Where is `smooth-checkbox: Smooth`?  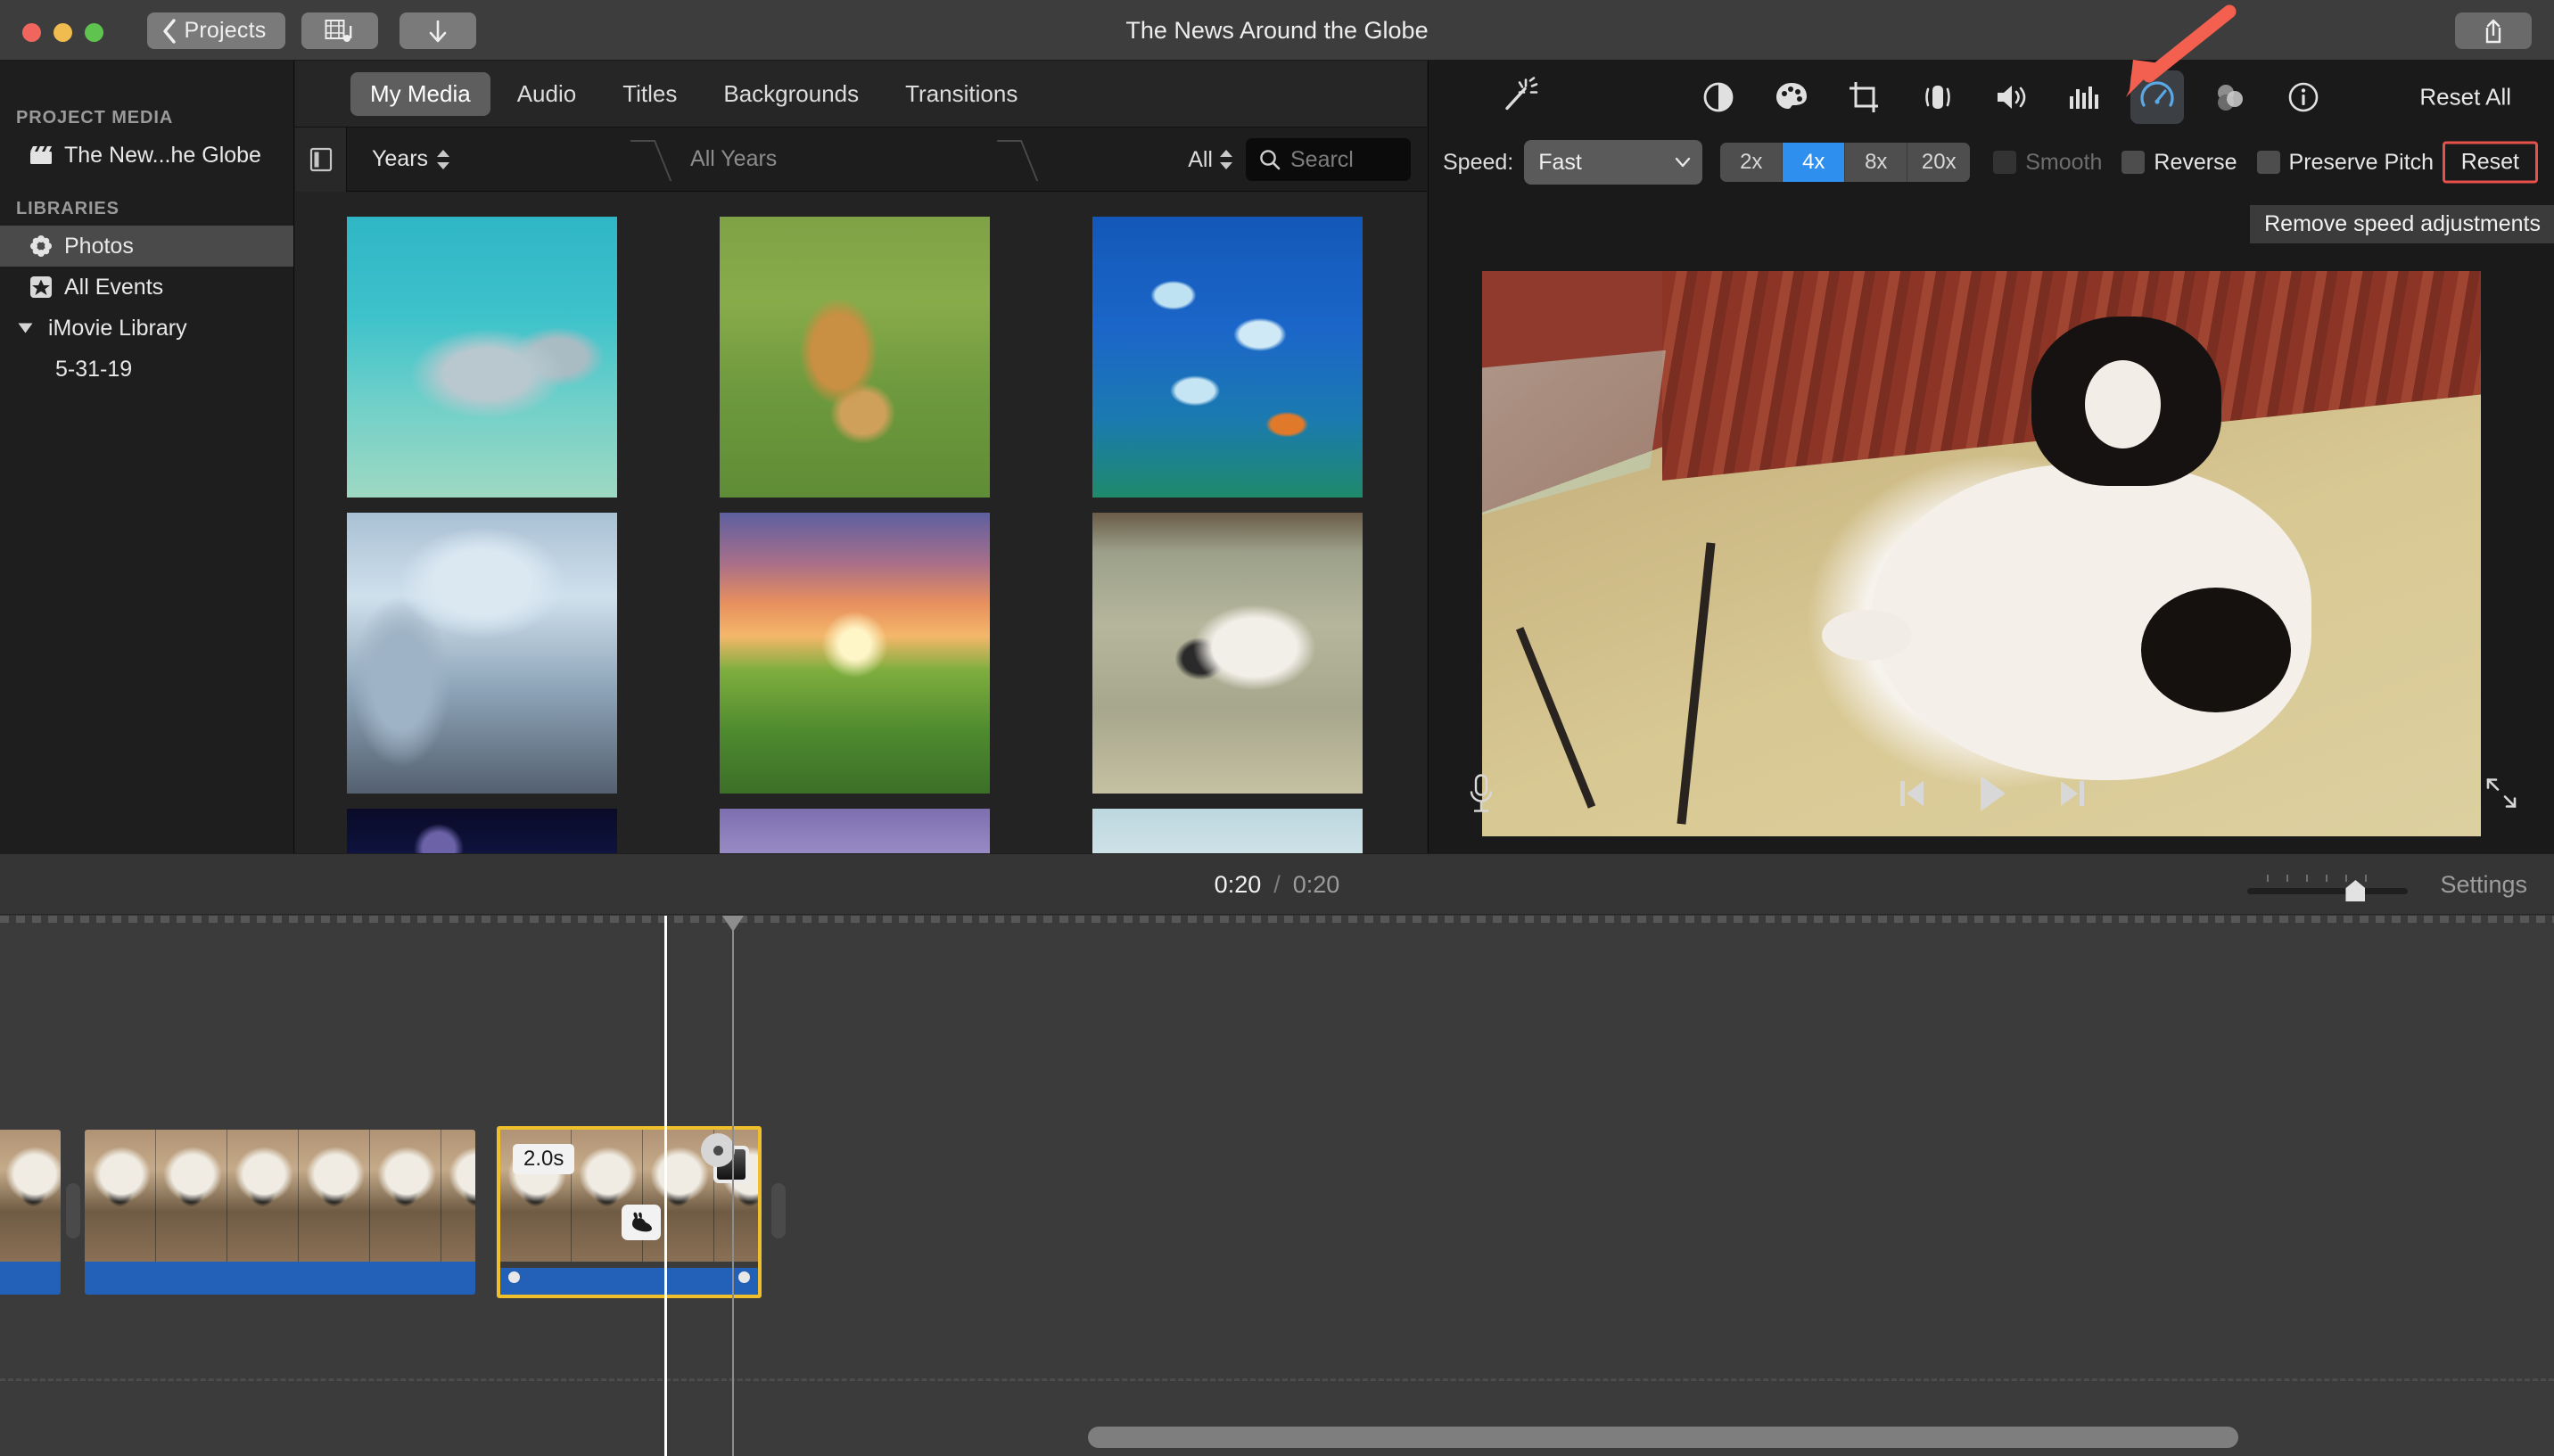 smooth-checkbox: Smooth is located at coordinates (2047, 163).